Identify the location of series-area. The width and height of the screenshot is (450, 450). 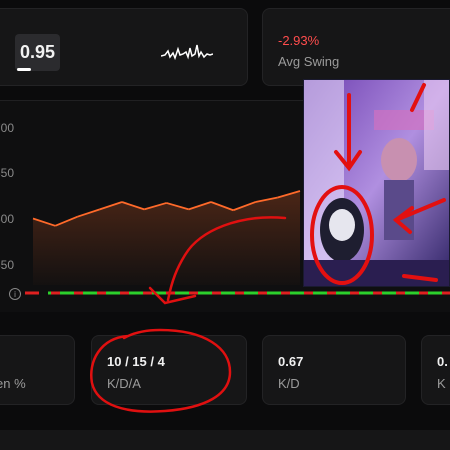
(166, 238).